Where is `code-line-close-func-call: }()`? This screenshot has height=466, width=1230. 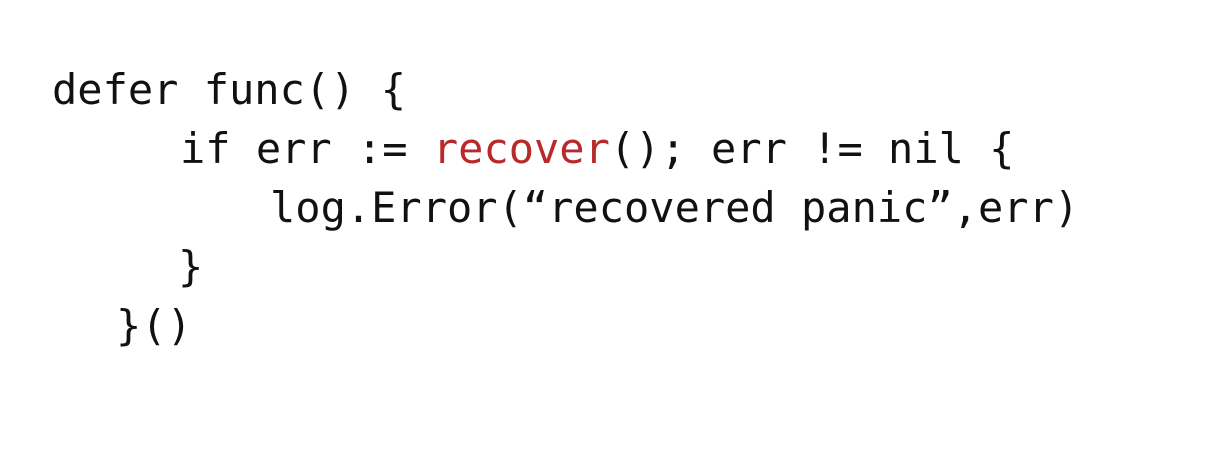
code-line-close-func-call: }() is located at coordinates (154, 325).